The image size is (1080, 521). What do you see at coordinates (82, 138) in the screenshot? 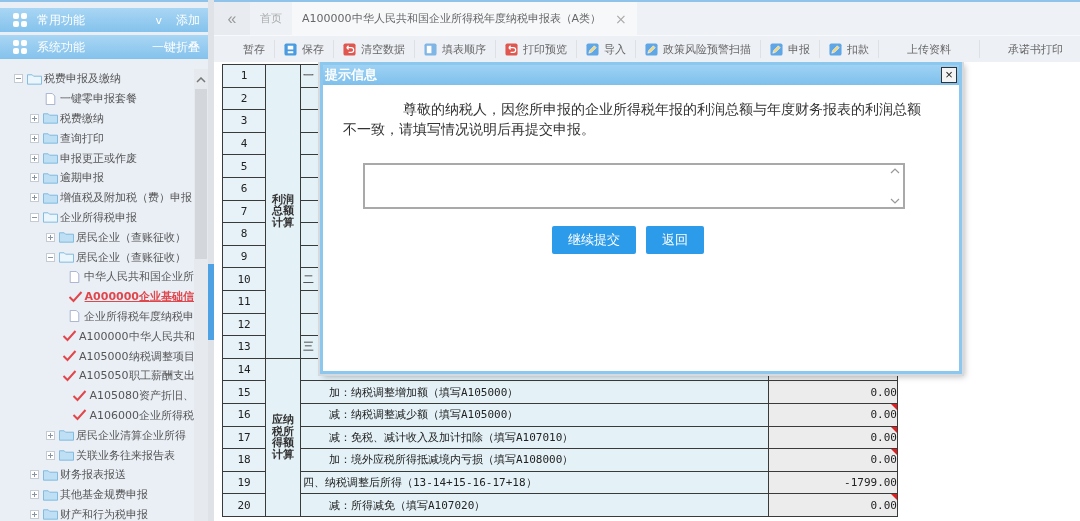
I see `tree-item: 查询打印` at bounding box center [82, 138].